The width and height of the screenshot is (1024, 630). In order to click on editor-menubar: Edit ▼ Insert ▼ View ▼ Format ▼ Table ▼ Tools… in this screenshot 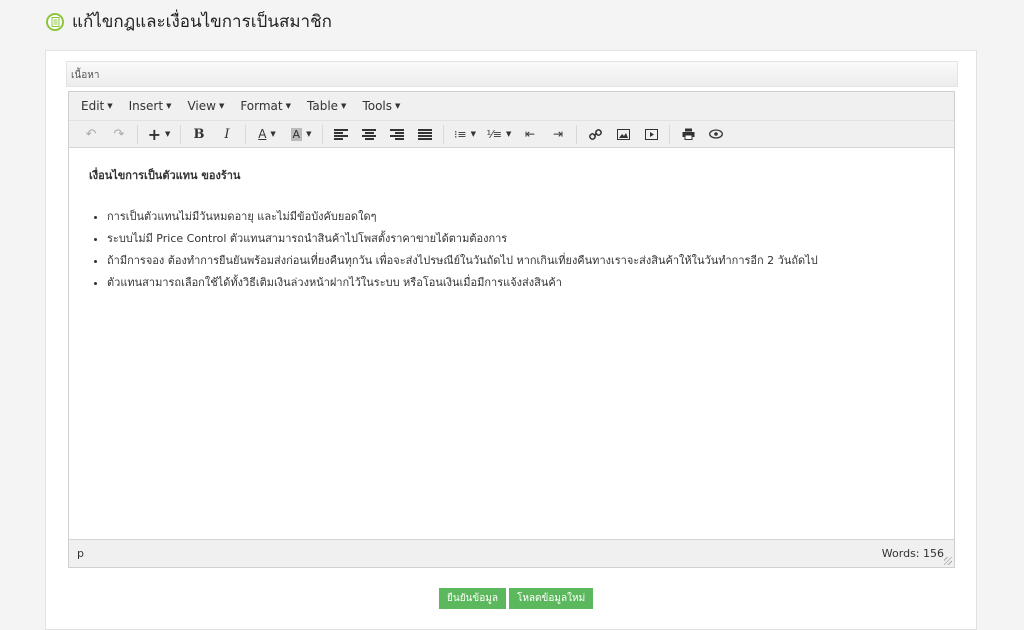, I will do `click(511, 106)`.